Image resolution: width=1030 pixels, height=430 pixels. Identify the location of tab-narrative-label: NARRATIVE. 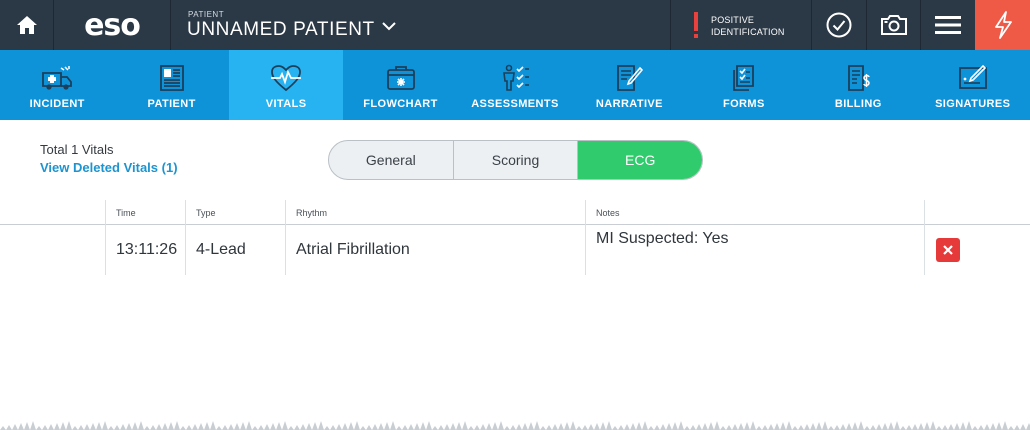
(629, 104).